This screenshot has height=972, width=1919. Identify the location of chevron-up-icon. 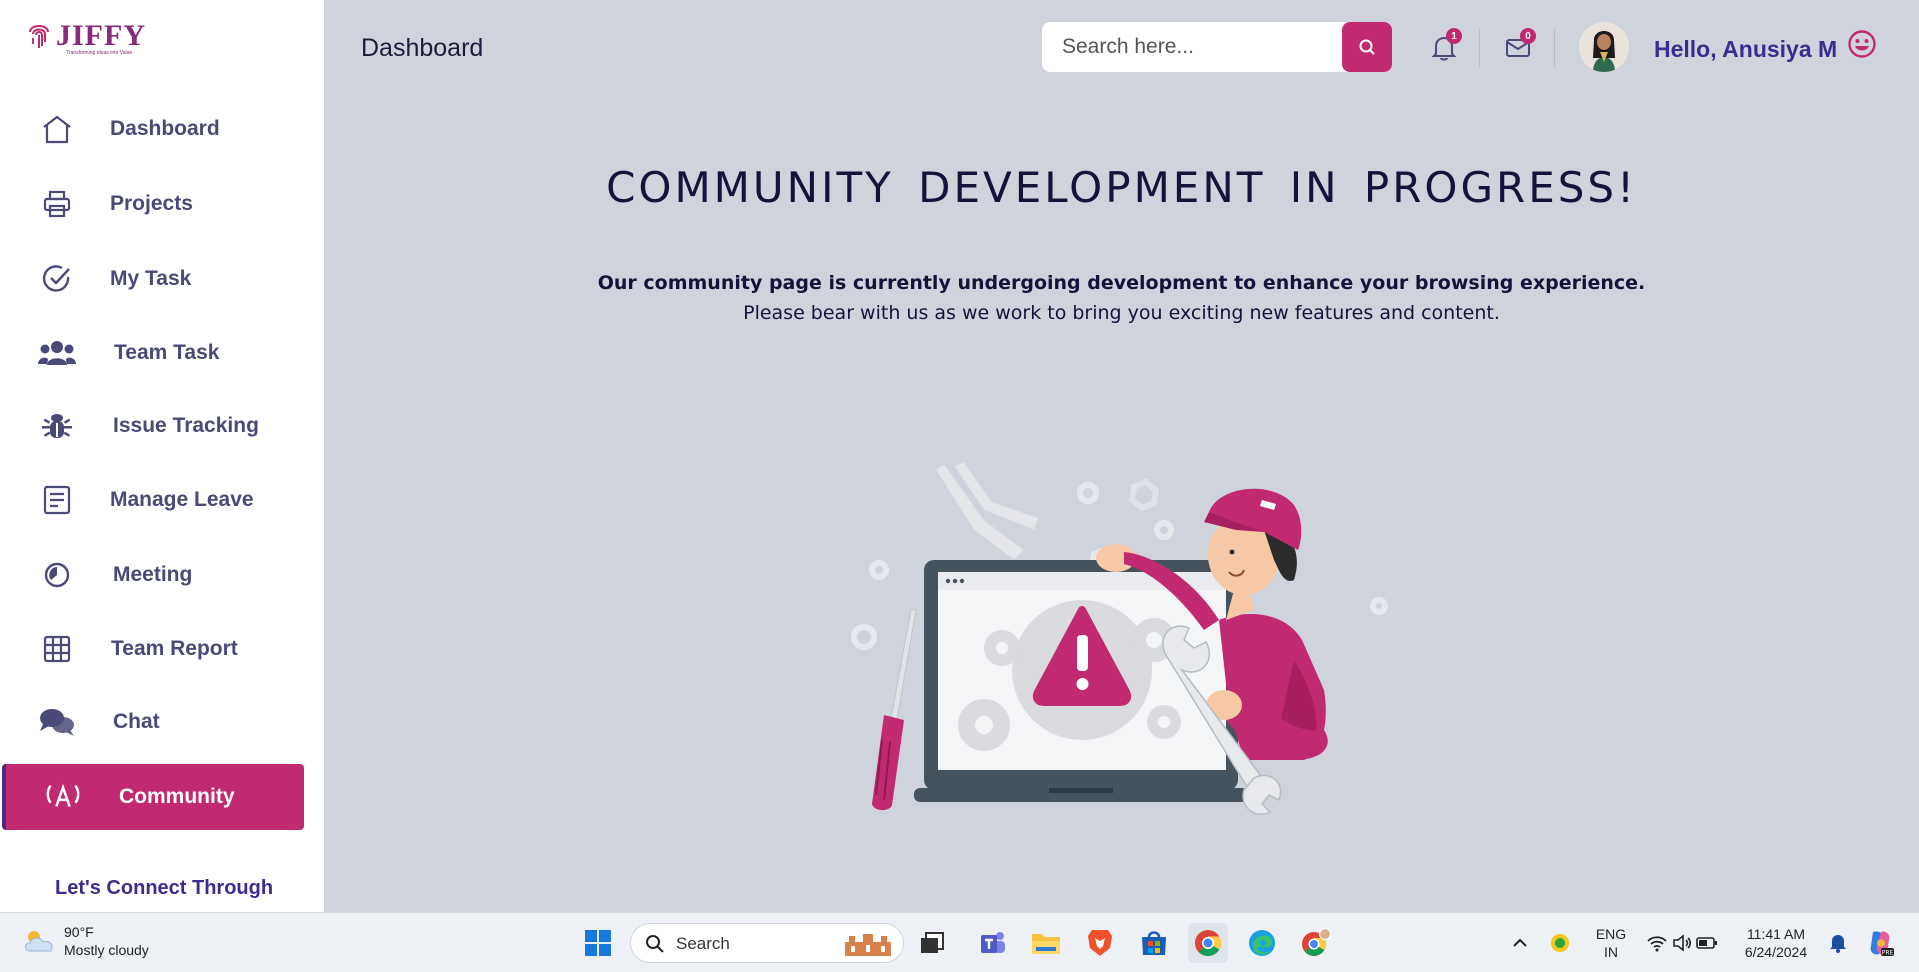
(1520, 942).